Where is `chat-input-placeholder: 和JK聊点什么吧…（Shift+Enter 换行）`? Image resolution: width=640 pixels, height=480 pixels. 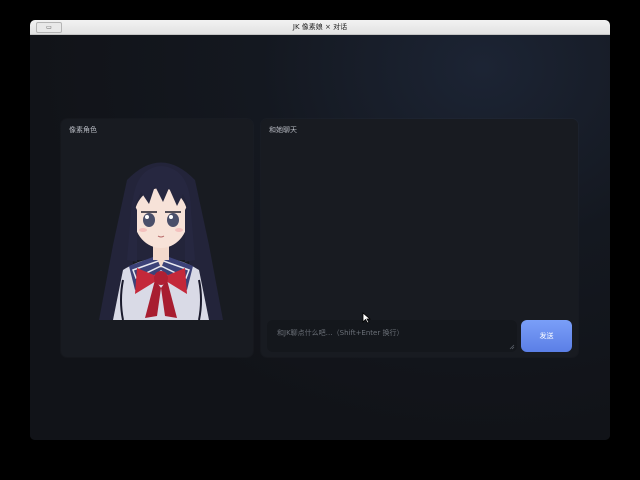
chat-input-placeholder: 和JK聊点什么吧…（Shift+Enter 换行） is located at coordinates (340, 333).